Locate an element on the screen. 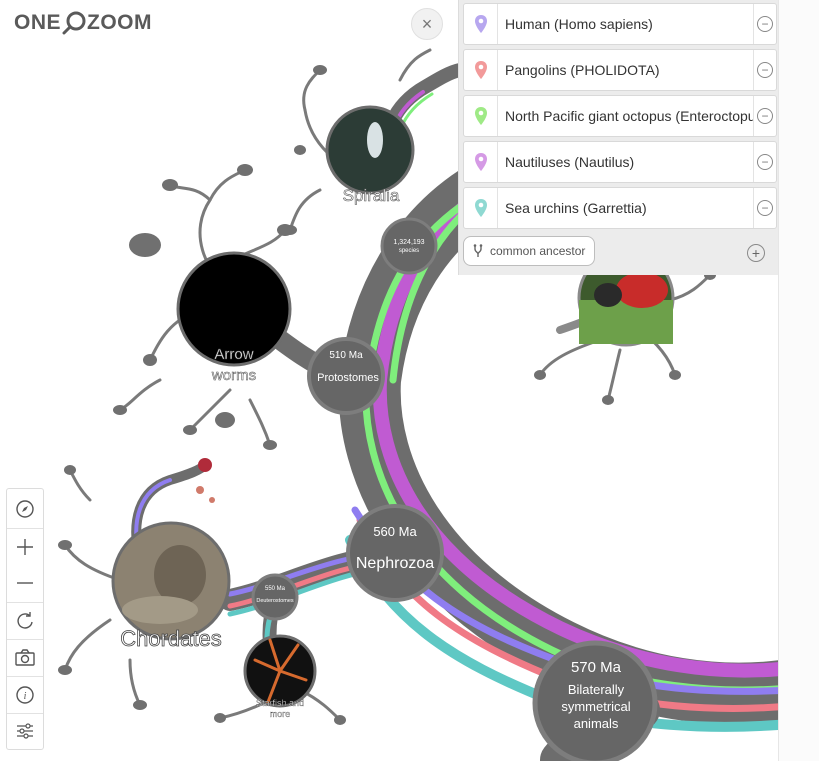 Image resolution: width=819 pixels, height=761 pixels. nephrozoa-age: 560 Ma is located at coordinates (395, 531).